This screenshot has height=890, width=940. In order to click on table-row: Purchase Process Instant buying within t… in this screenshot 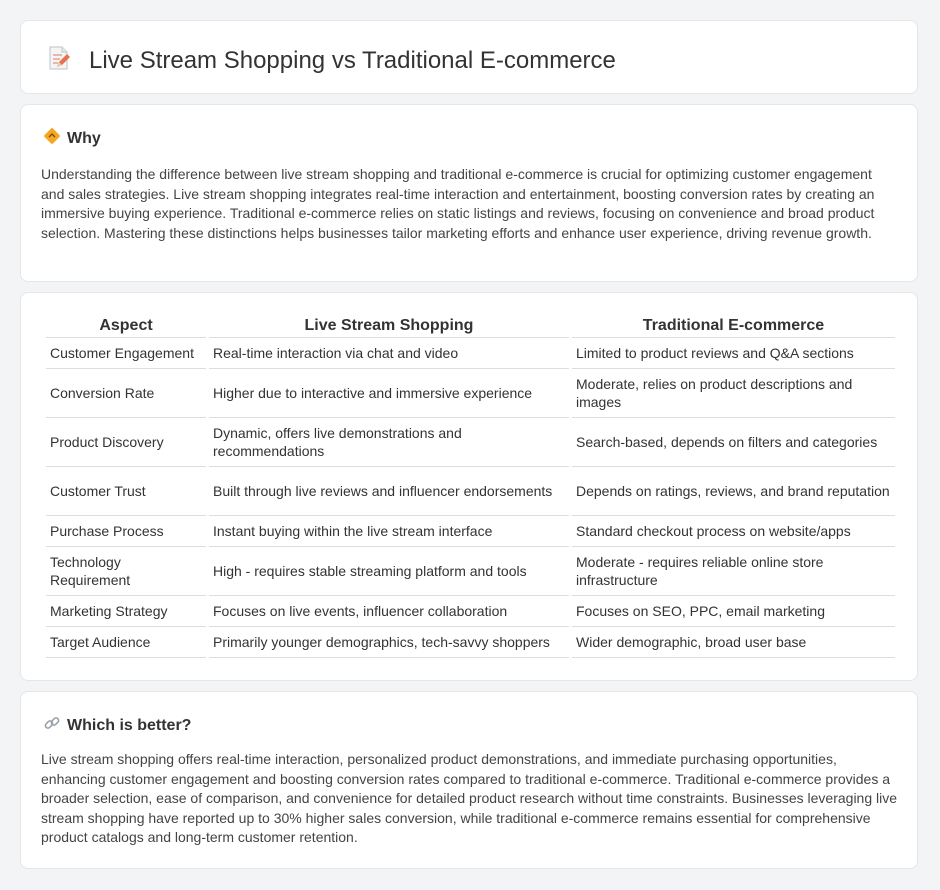, I will do `click(470, 531)`.